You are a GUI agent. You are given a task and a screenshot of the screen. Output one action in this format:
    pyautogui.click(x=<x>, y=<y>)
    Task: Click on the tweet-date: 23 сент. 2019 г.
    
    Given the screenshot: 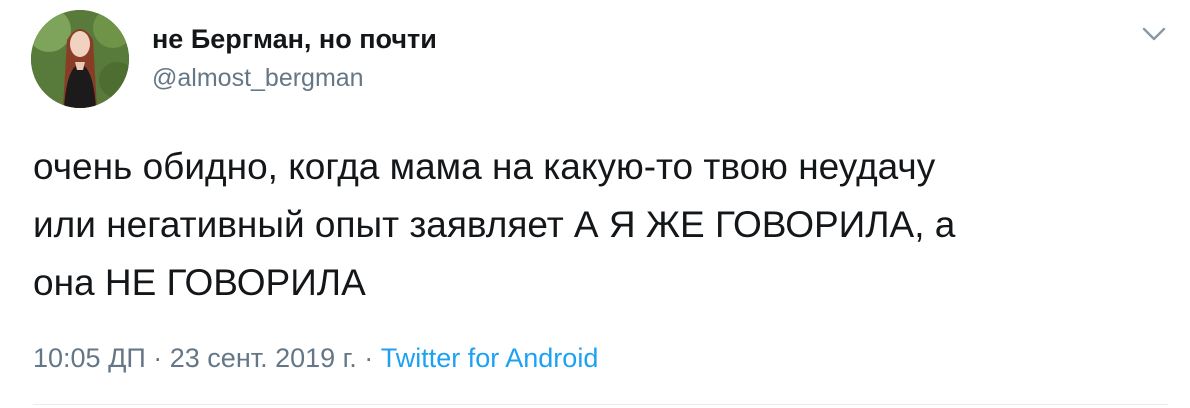 What is the action you would take?
    pyautogui.click(x=263, y=358)
    